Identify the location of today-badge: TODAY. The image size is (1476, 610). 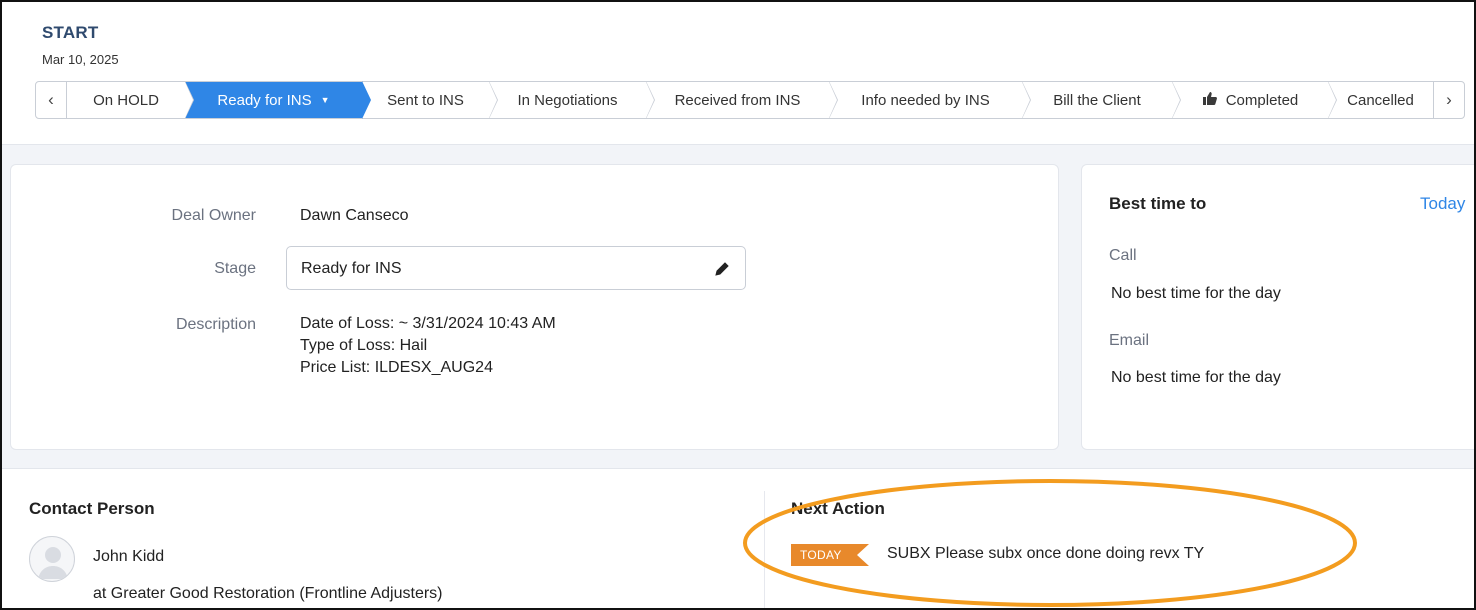
(830, 555).